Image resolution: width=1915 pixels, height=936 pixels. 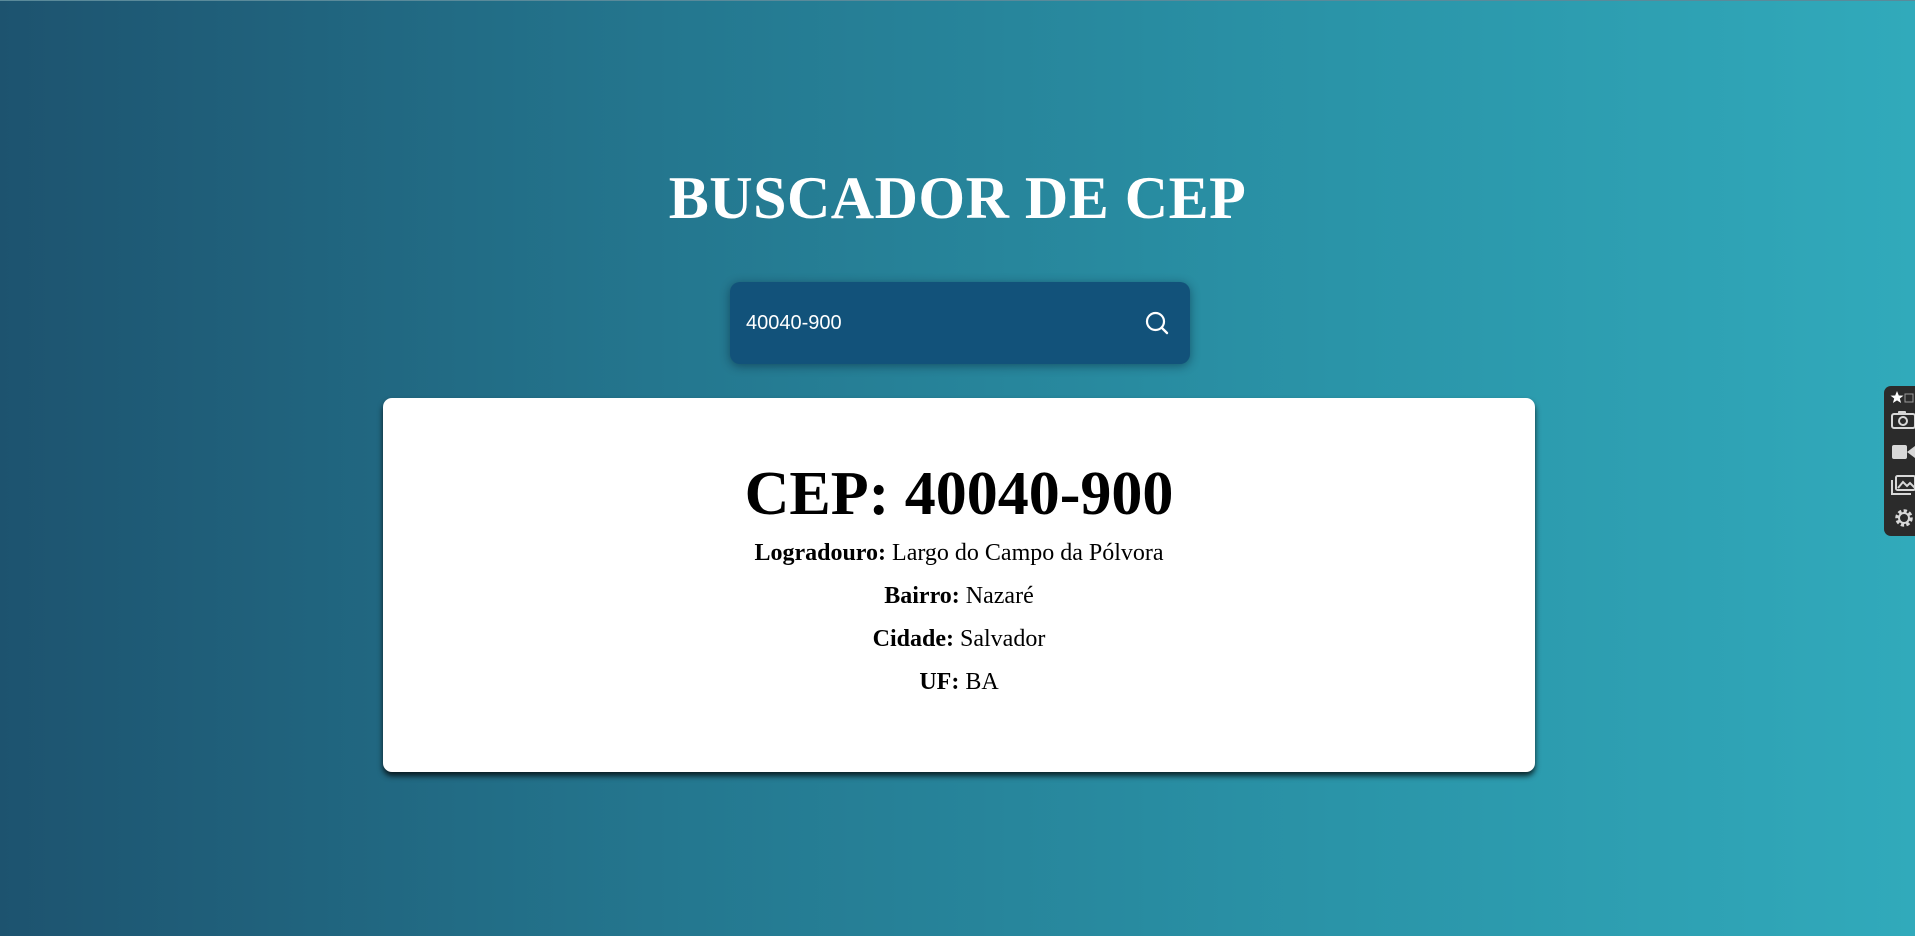 What do you see at coordinates (959, 494) in the screenshot?
I see `cep-heading: CEP: 40040-900` at bounding box center [959, 494].